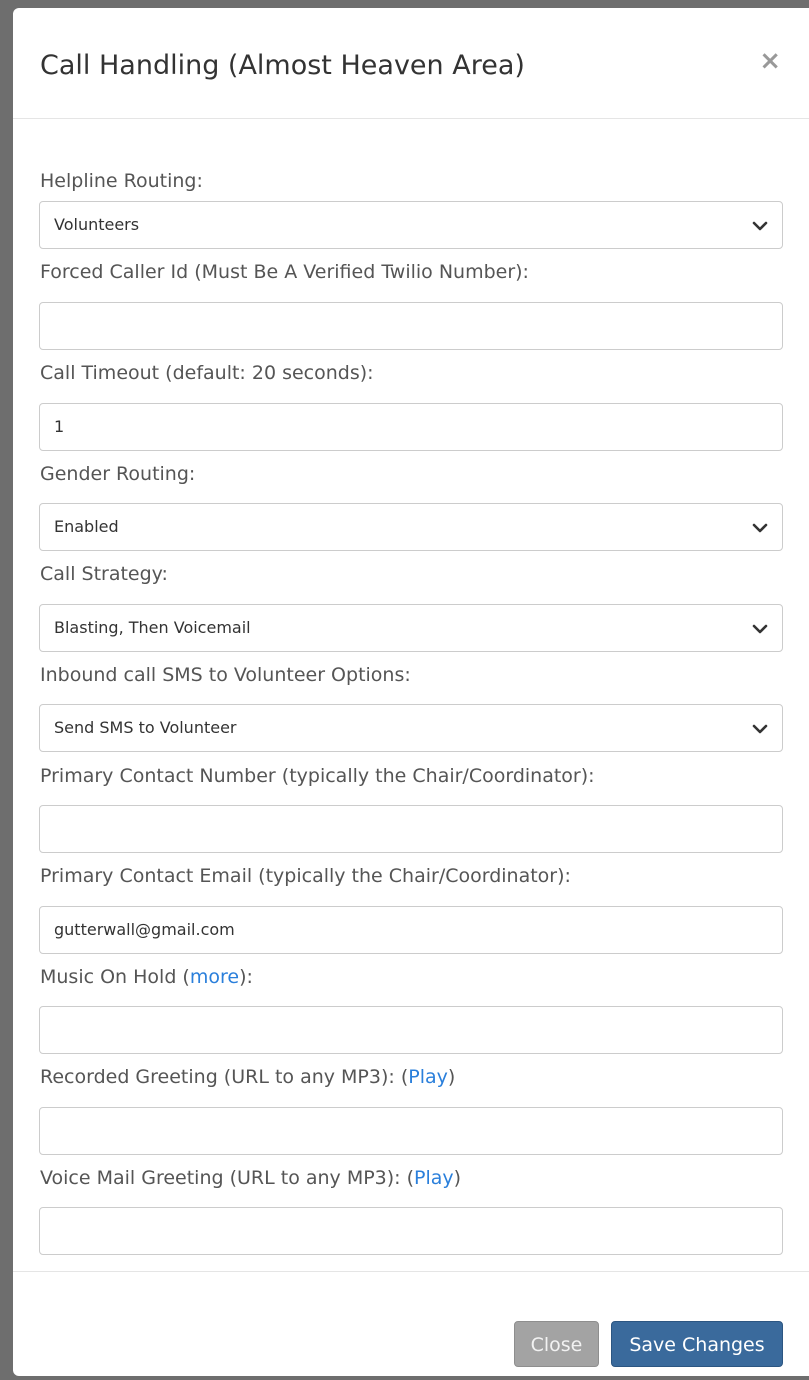 The width and height of the screenshot is (809, 1380). What do you see at coordinates (411, 829) in the screenshot?
I see `primary-contact-number-input` at bounding box center [411, 829].